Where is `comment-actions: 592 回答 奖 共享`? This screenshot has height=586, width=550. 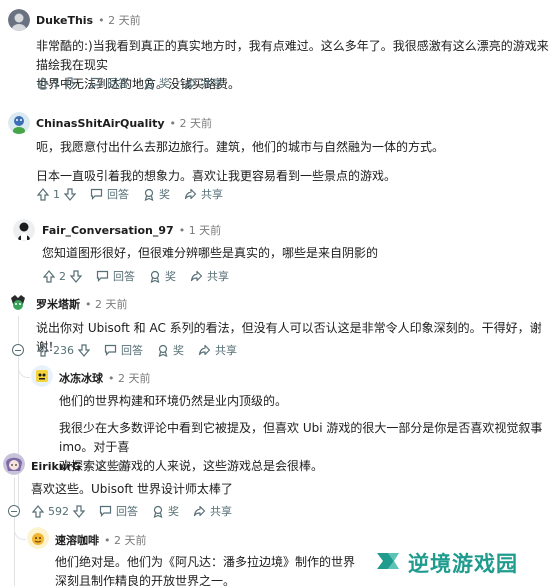 comment-actions: 592 回答 奖 共享 is located at coordinates (139, 511).